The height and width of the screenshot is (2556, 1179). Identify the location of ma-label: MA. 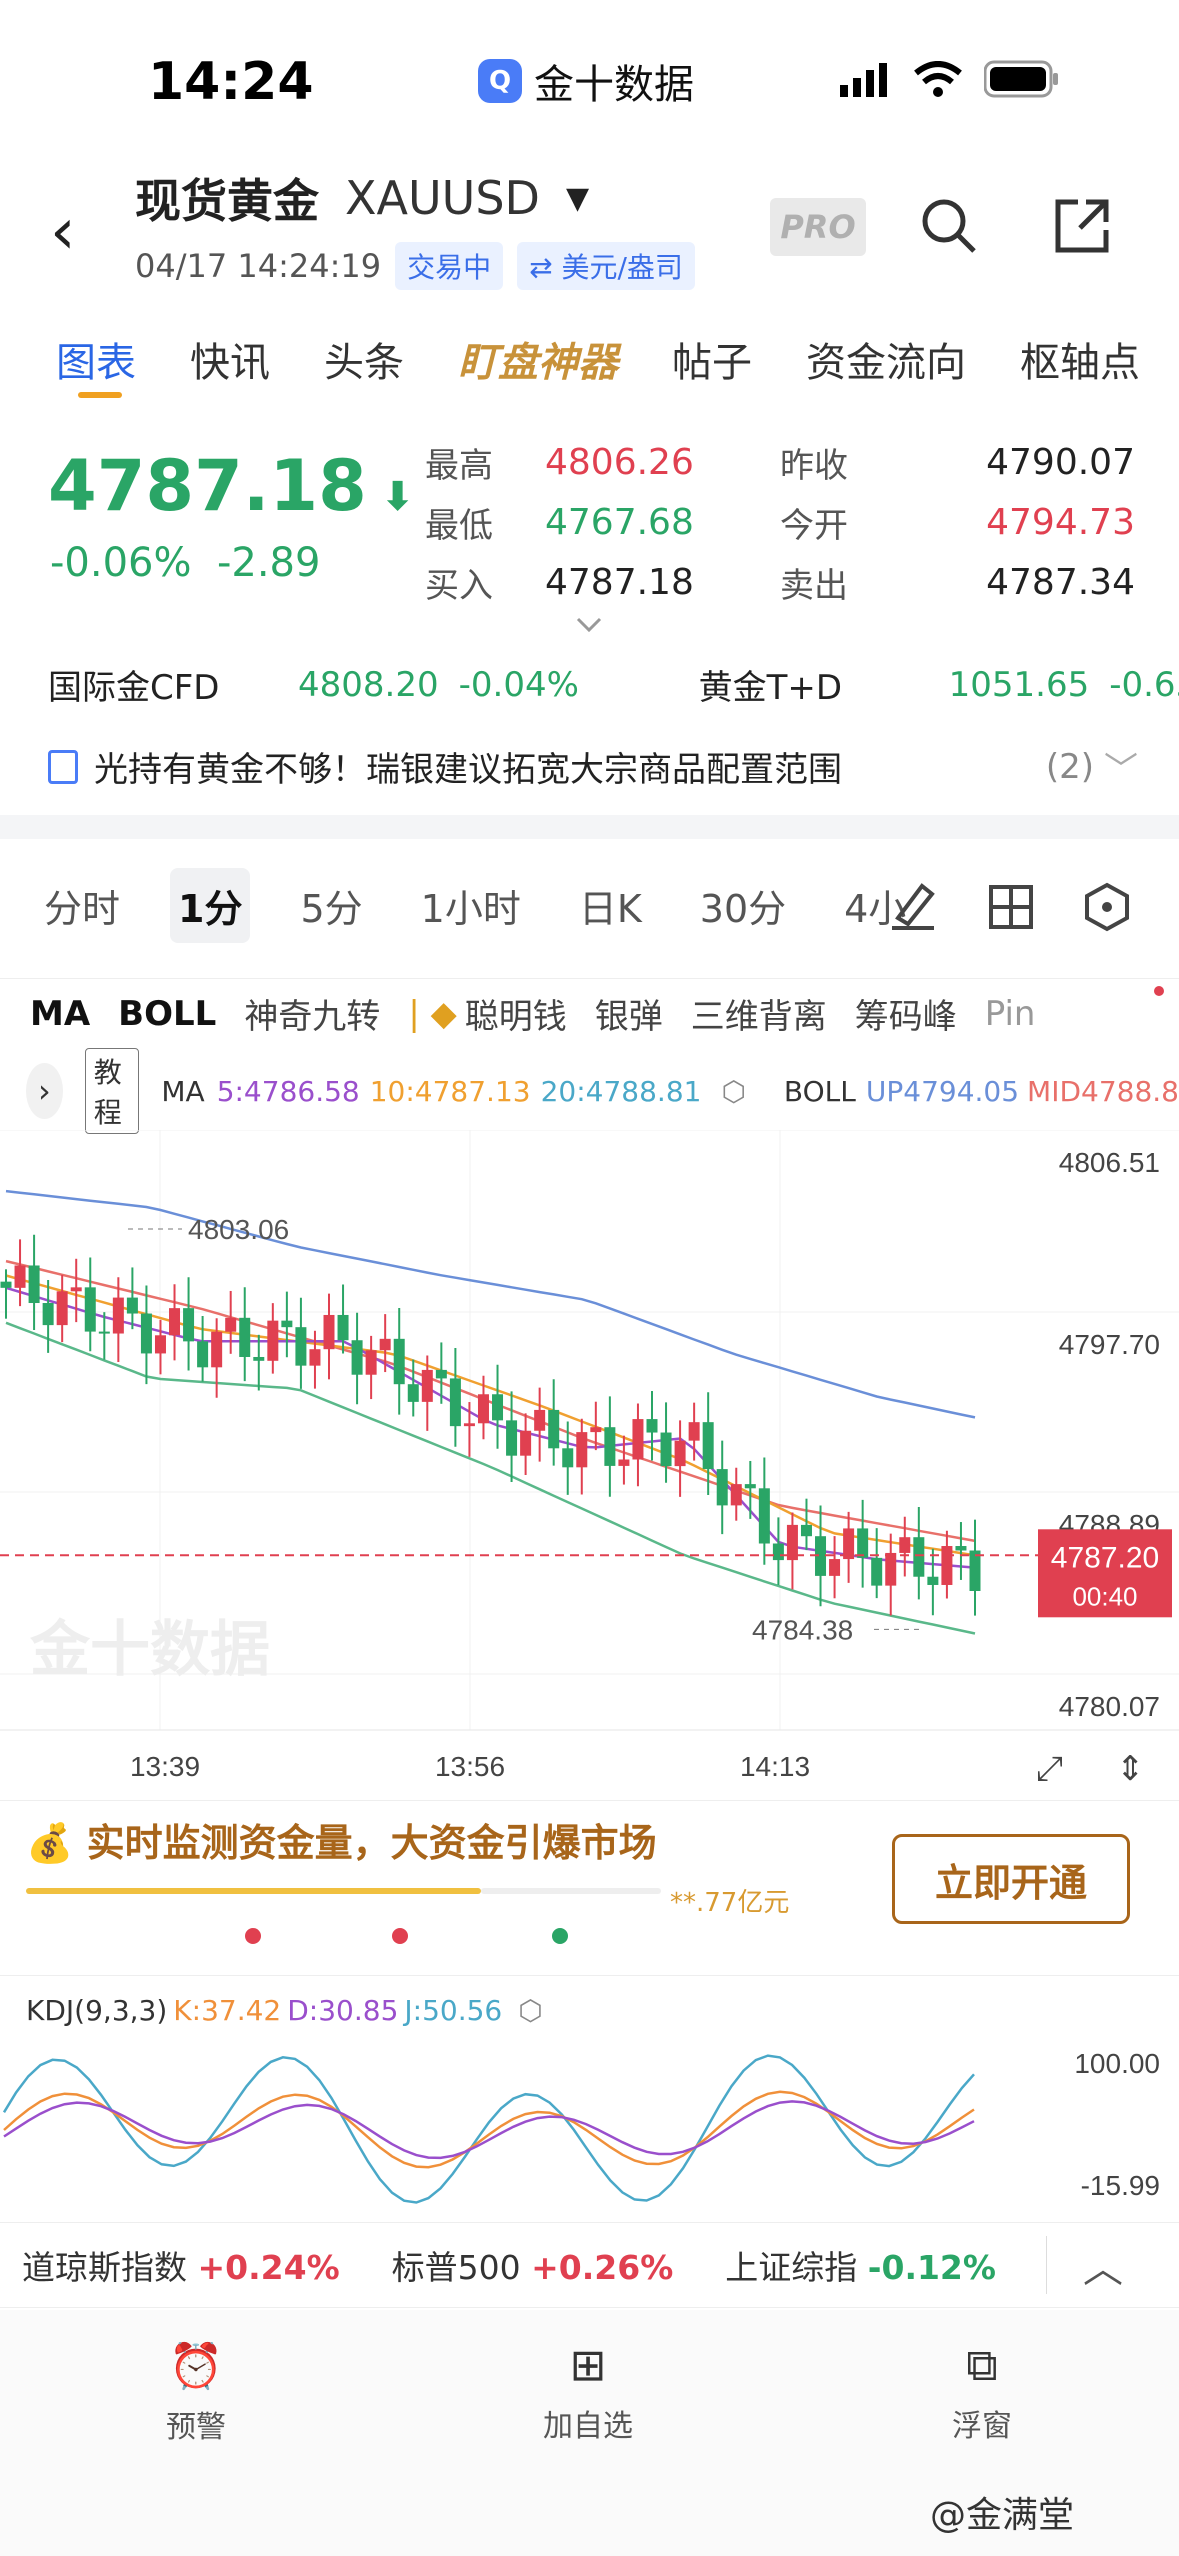
(183, 1091).